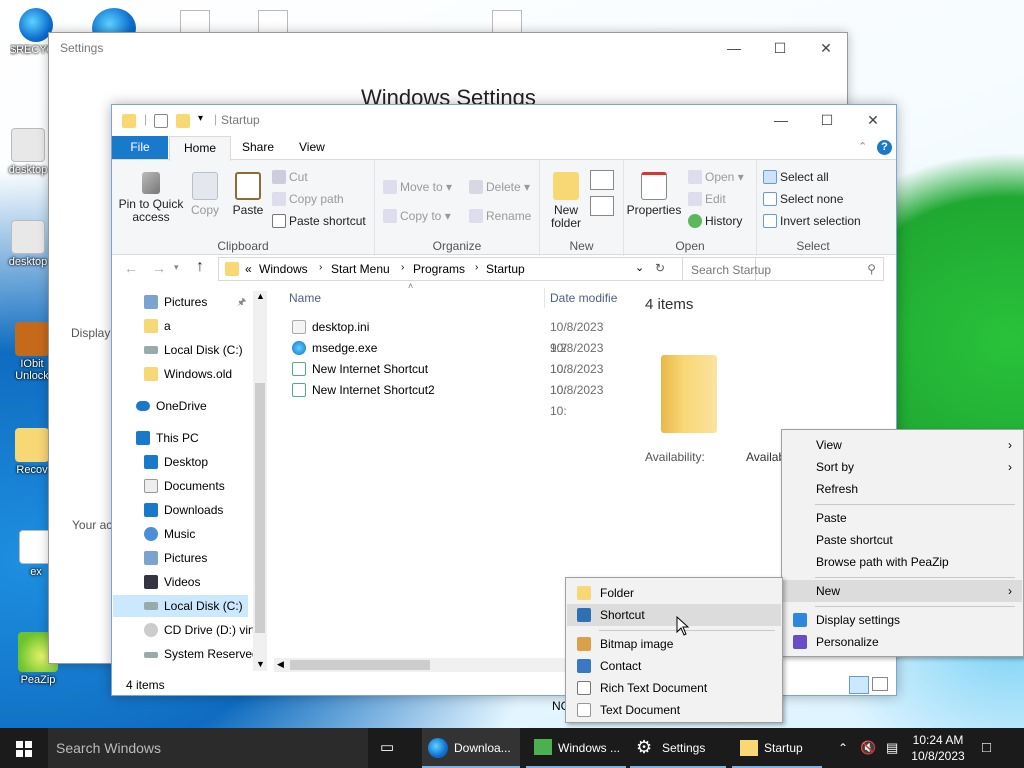 Image resolution: width=1024 pixels, height=768 pixels. What do you see at coordinates (193, 350) in the screenshot?
I see `nav-item-local-disk: Local Disk (C:)` at bounding box center [193, 350].